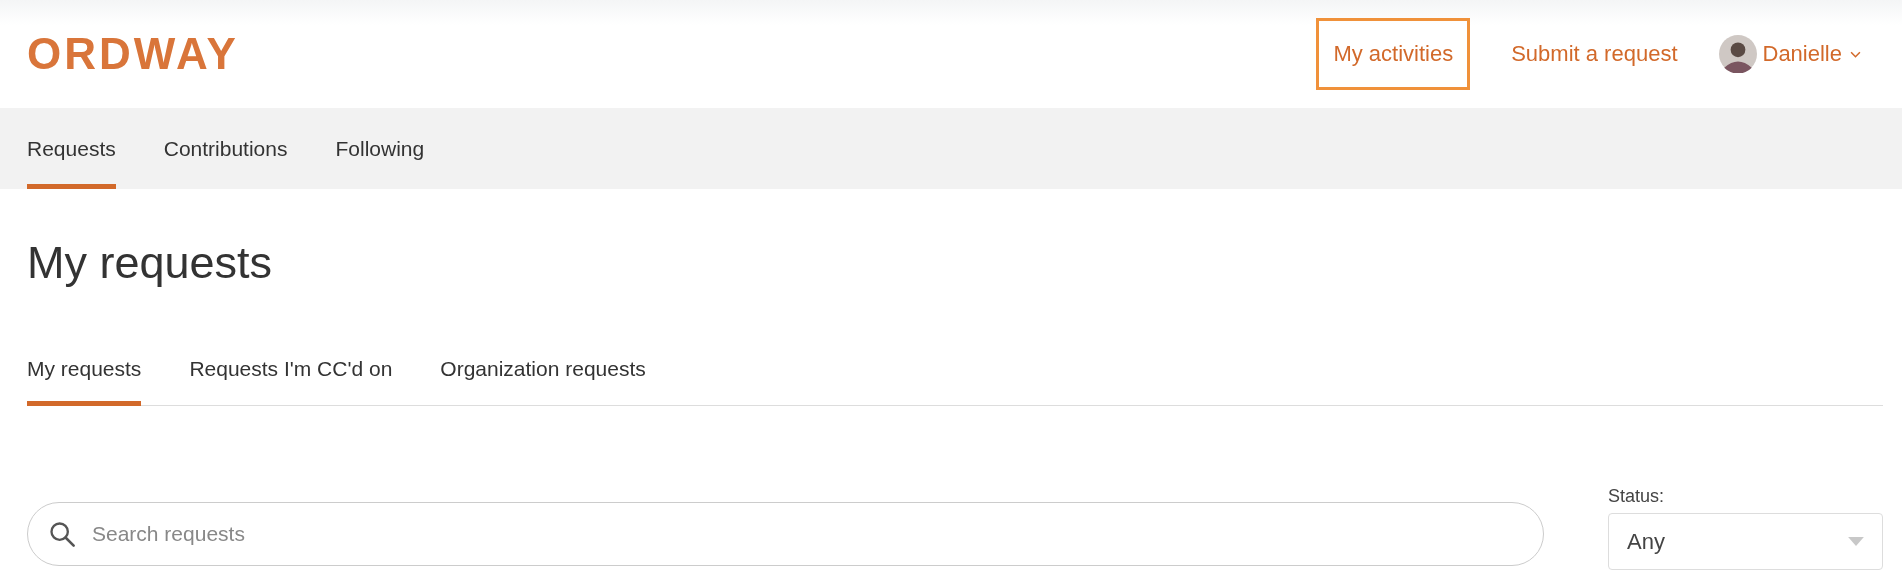 This screenshot has width=1902, height=572. What do you see at coordinates (71, 148) in the screenshot?
I see `nav-tab: Requests` at bounding box center [71, 148].